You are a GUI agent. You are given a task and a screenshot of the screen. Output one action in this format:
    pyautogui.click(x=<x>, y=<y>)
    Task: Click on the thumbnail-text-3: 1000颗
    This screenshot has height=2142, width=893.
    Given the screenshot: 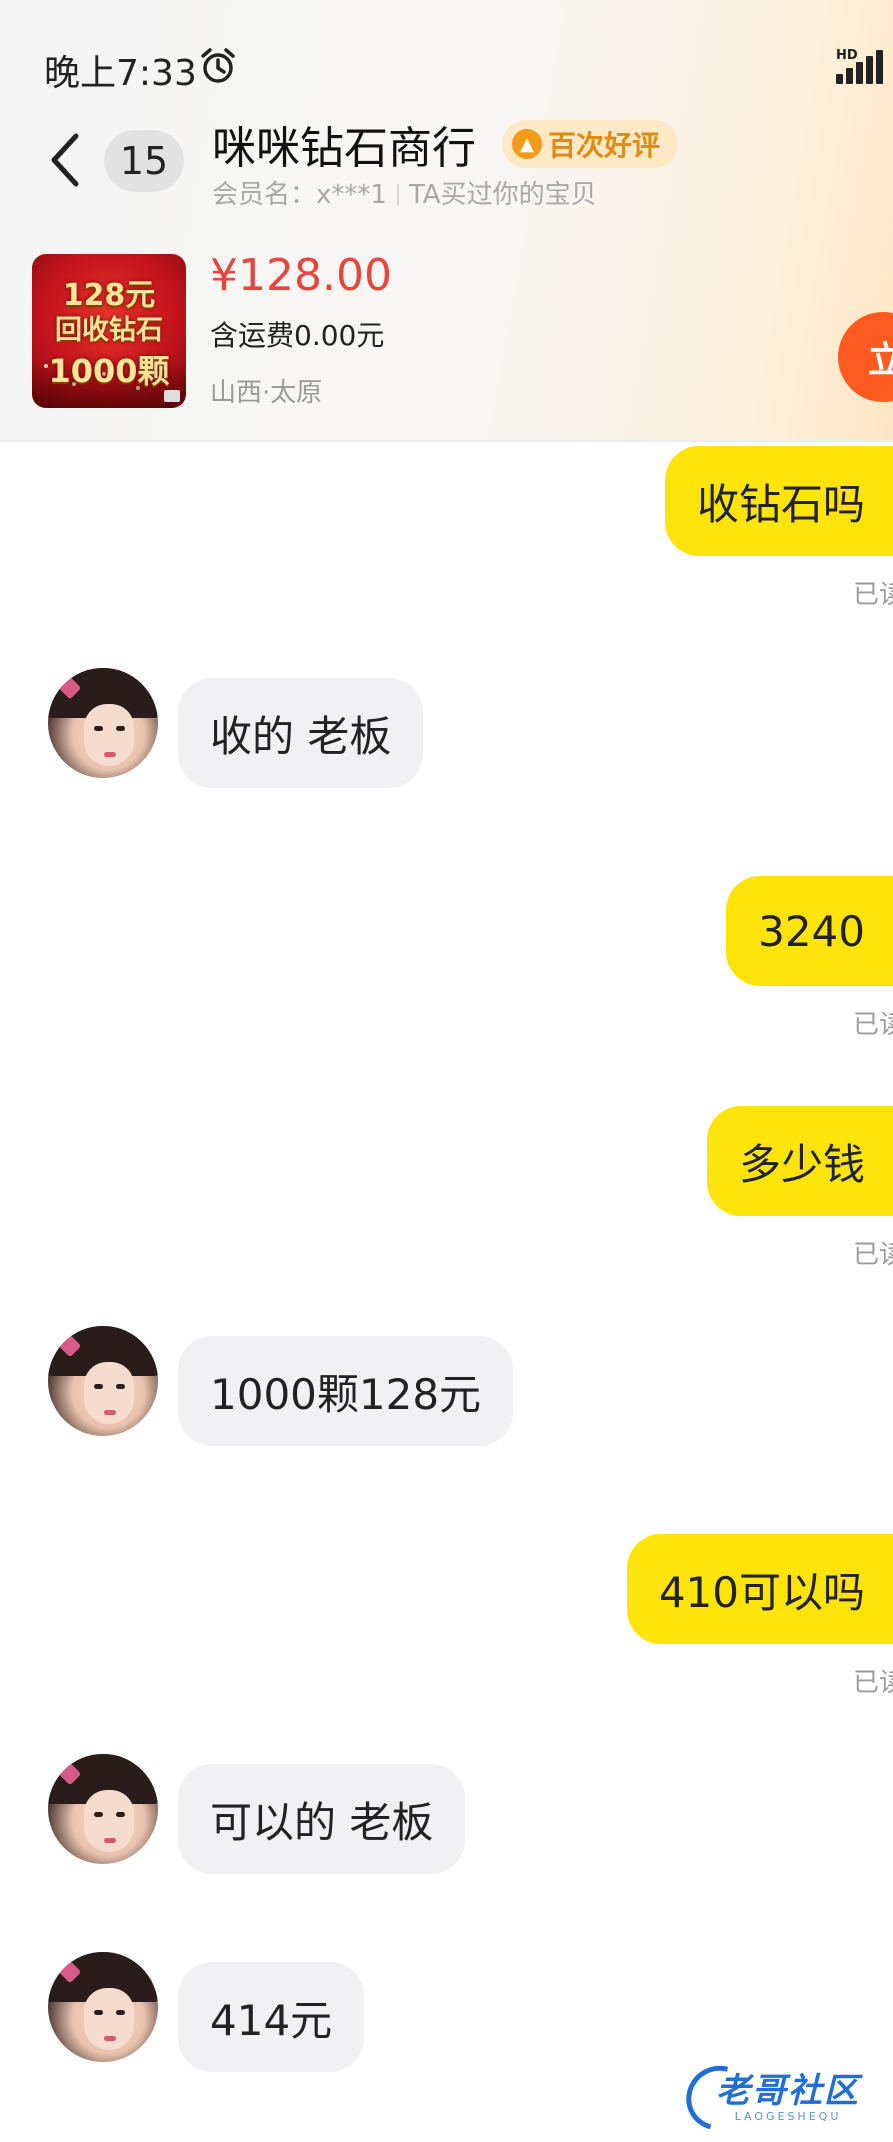 What is the action you would take?
    pyautogui.click(x=109, y=371)
    